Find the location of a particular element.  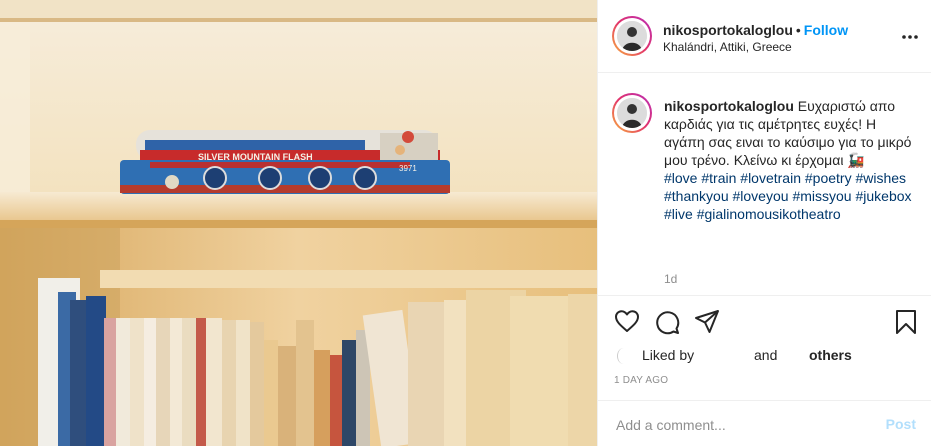

toy-train: SILVER MOUNTAIN FLASH 3971 is located at coordinates (285, 162).